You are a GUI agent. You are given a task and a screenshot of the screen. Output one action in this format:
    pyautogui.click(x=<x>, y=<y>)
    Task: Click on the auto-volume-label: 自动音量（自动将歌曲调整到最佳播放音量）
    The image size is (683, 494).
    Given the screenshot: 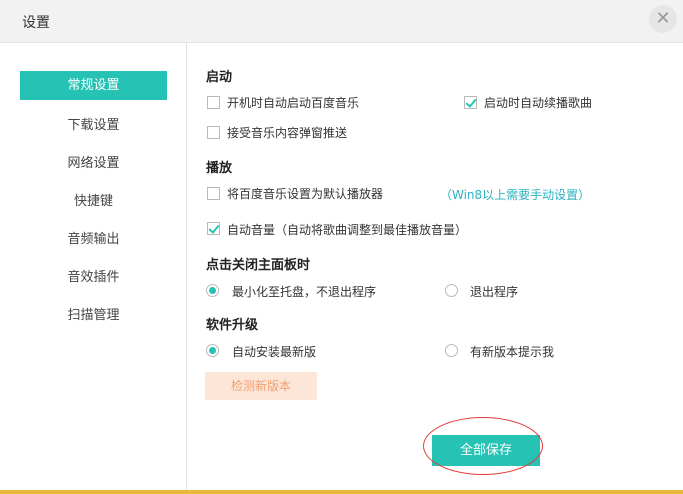 What is the action you would take?
    pyautogui.click(x=347, y=230)
    